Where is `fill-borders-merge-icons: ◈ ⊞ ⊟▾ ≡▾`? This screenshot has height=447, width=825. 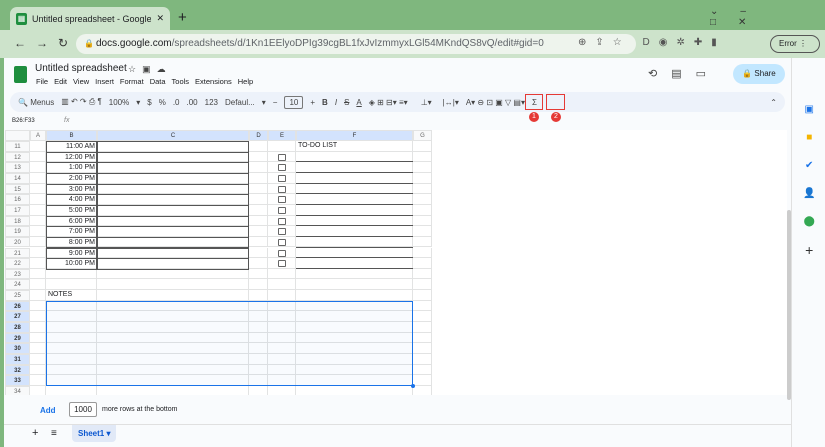
fill-borders-merge-icons: ◈ ⊞ ⊟▾ ≡▾ is located at coordinates (388, 102).